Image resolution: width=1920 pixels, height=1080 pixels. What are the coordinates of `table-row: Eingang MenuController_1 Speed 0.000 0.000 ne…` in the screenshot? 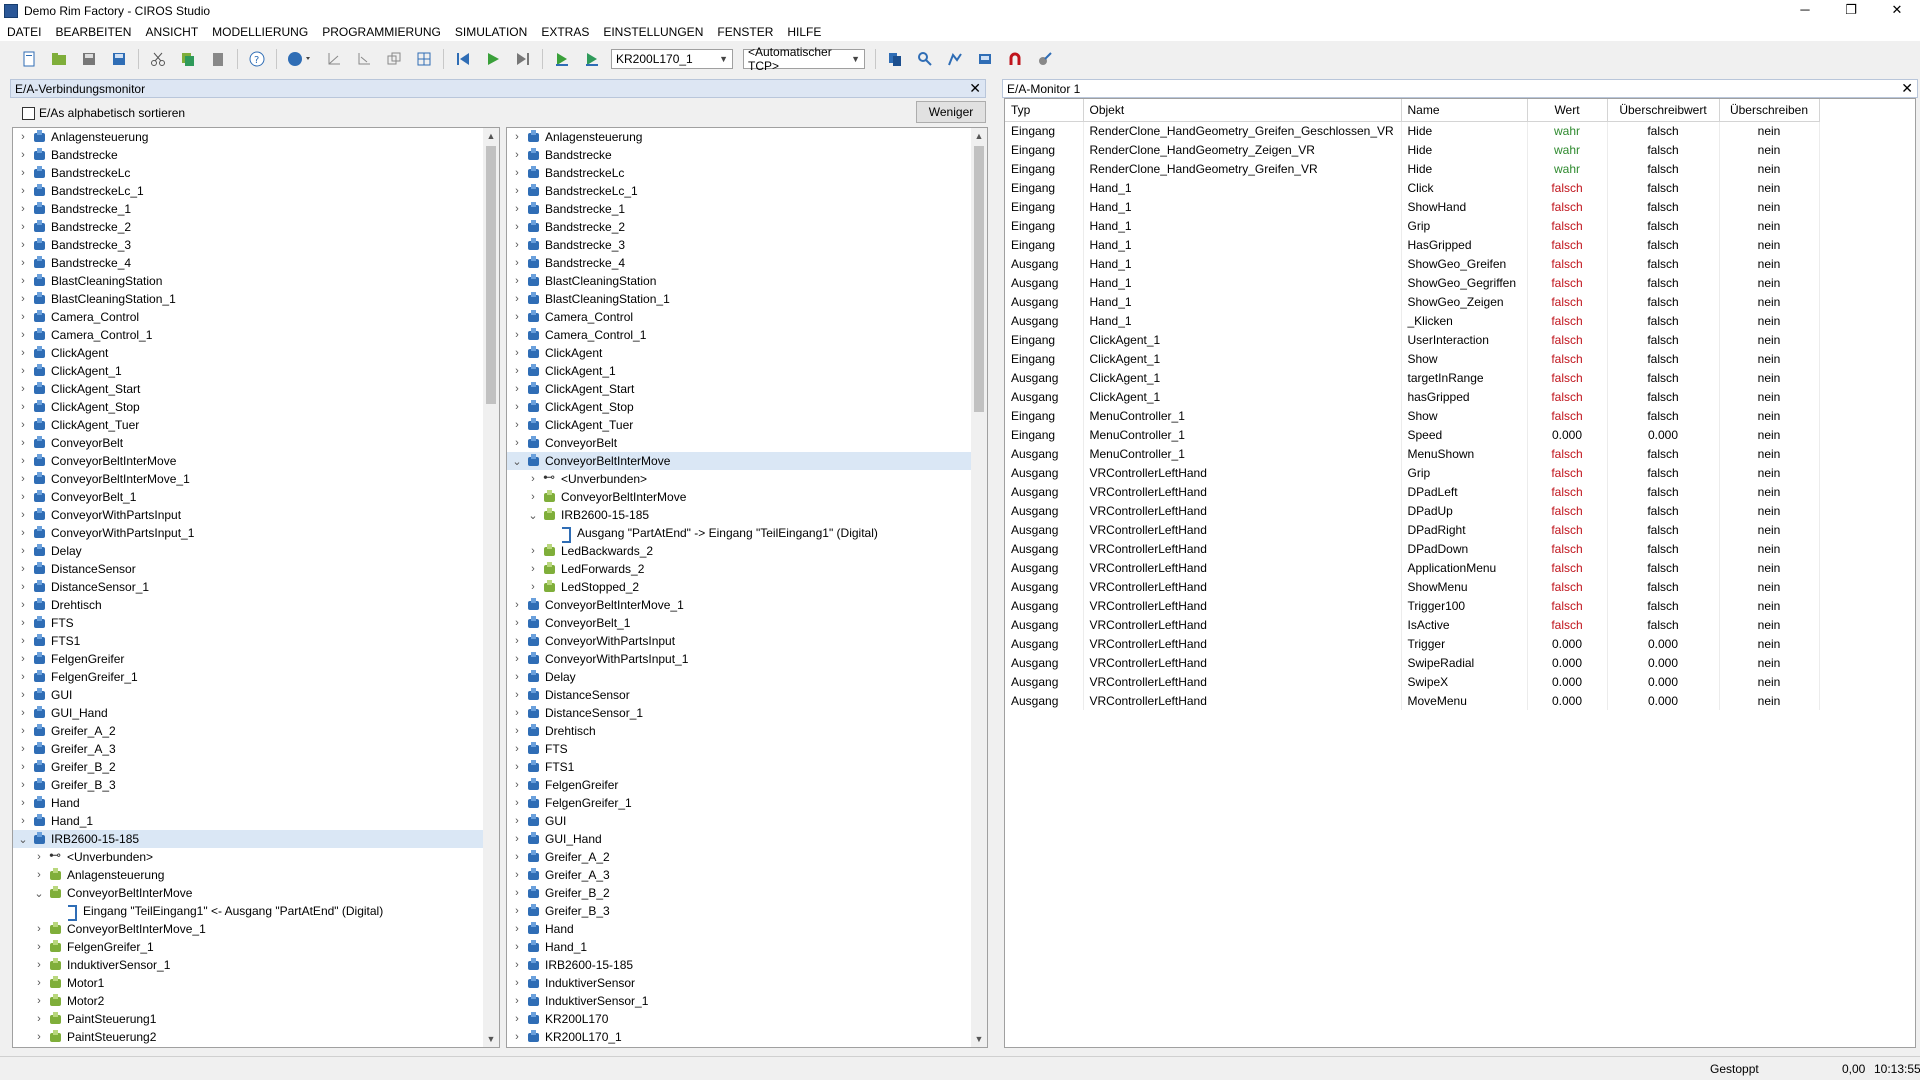 It's located at (1412, 434).